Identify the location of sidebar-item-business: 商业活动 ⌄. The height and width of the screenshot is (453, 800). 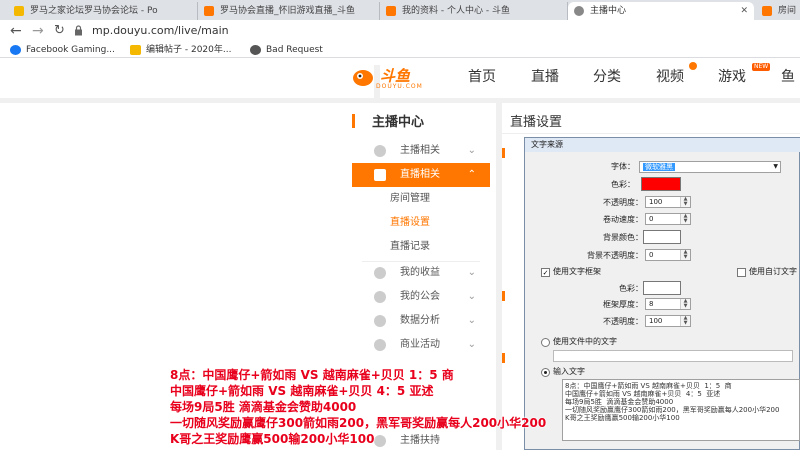
(421, 345).